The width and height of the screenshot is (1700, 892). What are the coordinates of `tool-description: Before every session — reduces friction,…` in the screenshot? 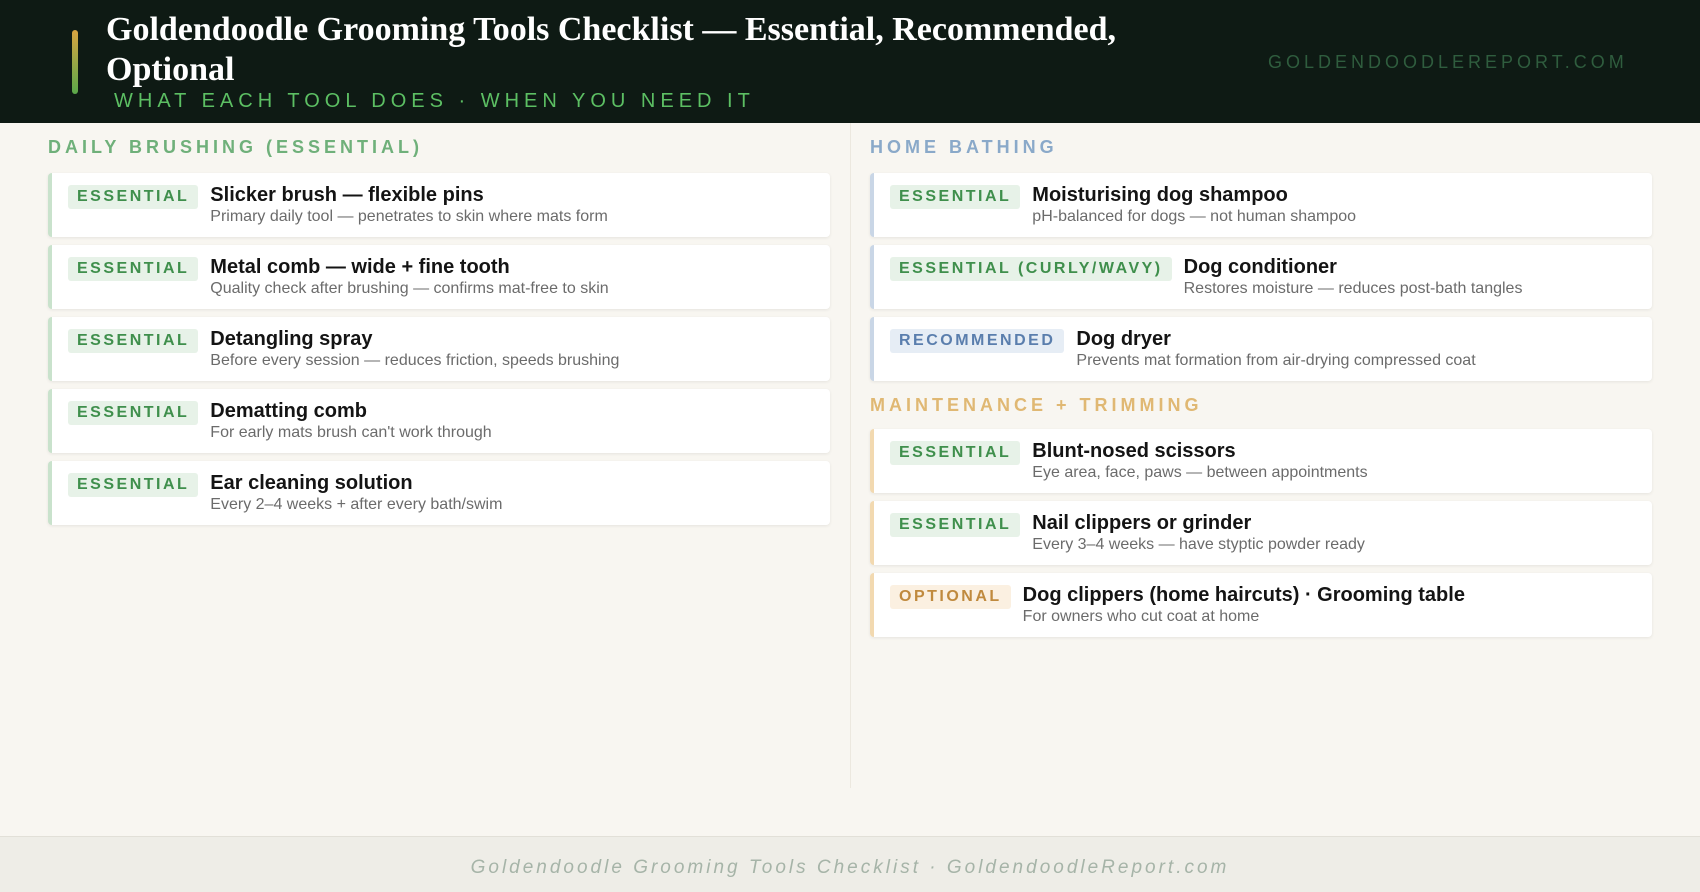 It's located at (415, 360).